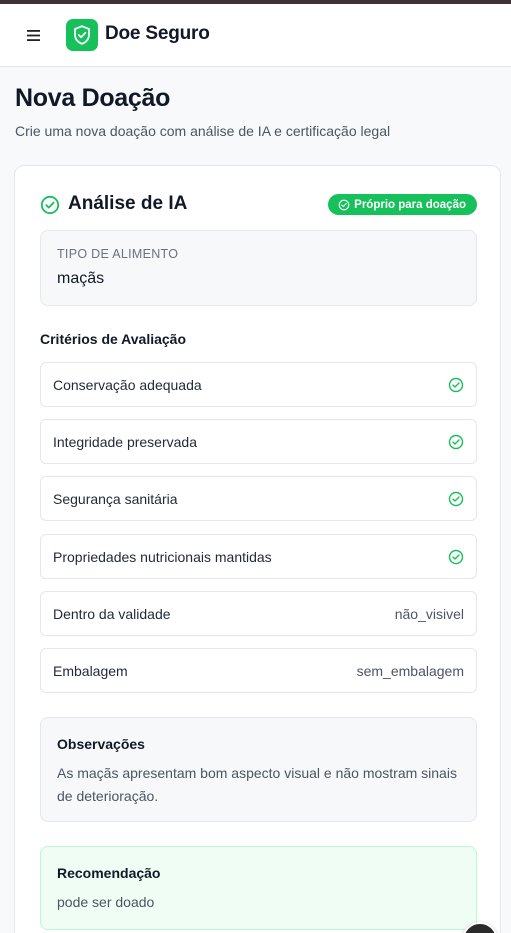  What do you see at coordinates (258, 268) in the screenshot?
I see `food-type-box: TIPO DE ALIMENTO maçãs` at bounding box center [258, 268].